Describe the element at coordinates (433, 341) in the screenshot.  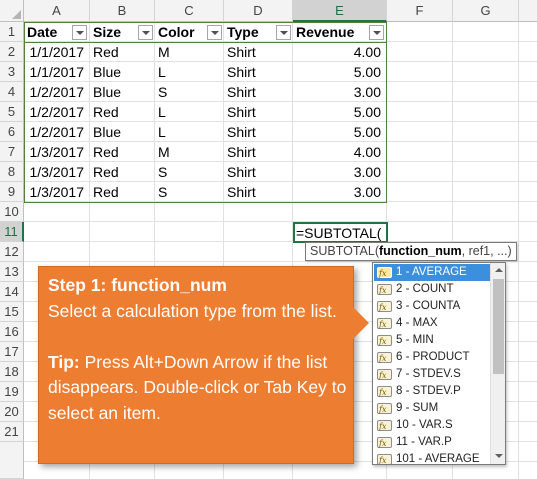
I see `dropdown-item: 5 - MIN` at that location.